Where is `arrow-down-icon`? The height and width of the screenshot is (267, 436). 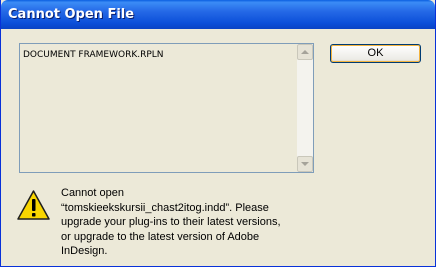
arrow-down-icon is located at coordinates (305, 164).